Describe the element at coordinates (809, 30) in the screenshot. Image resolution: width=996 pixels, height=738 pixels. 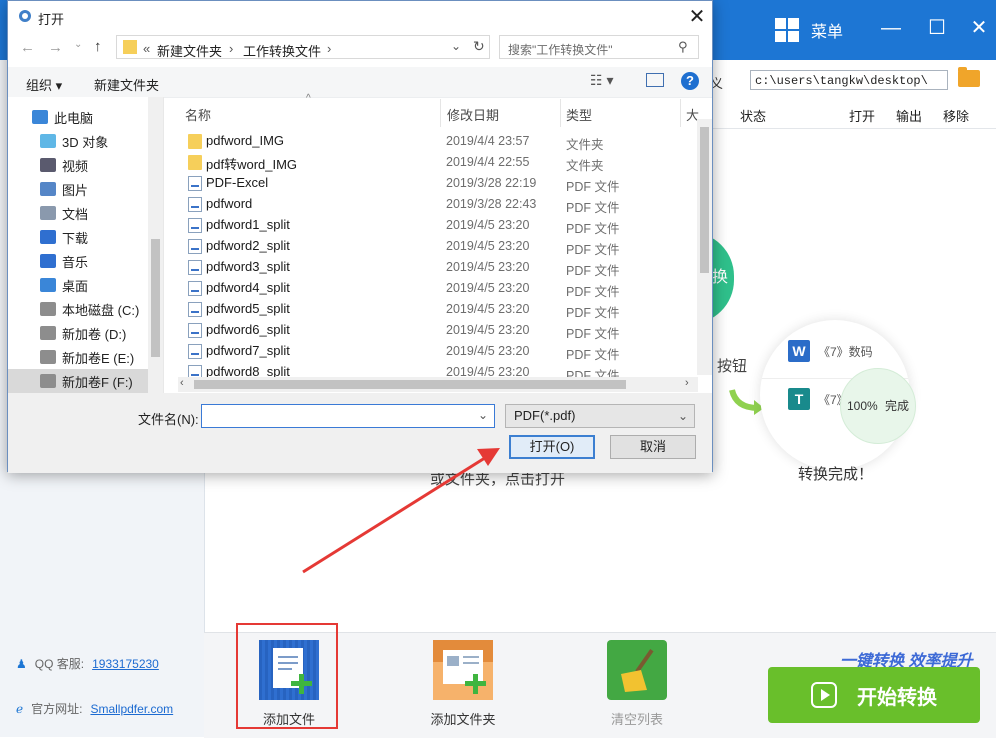
I see `menu-button: 菜单` at that location.